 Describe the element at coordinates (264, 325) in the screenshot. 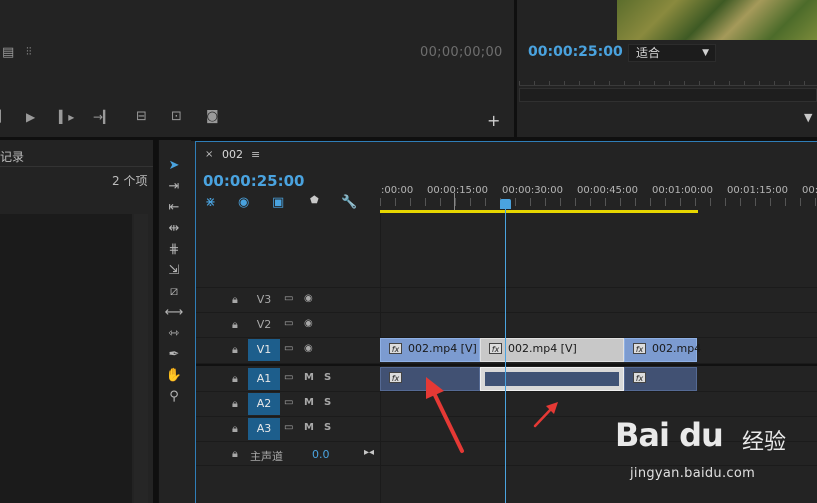

I see `track-v2-label: V2` at that location.